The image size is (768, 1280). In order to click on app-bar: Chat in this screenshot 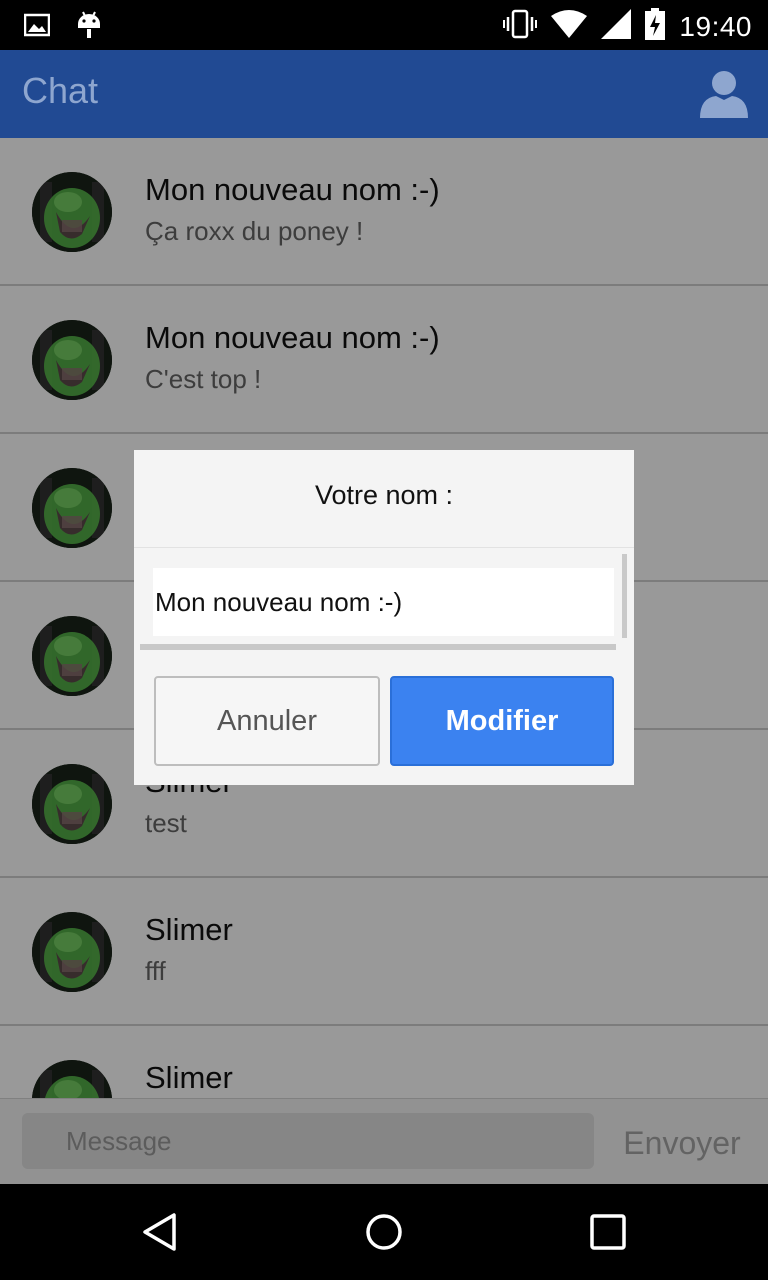, I will do `click(384, 94)`.